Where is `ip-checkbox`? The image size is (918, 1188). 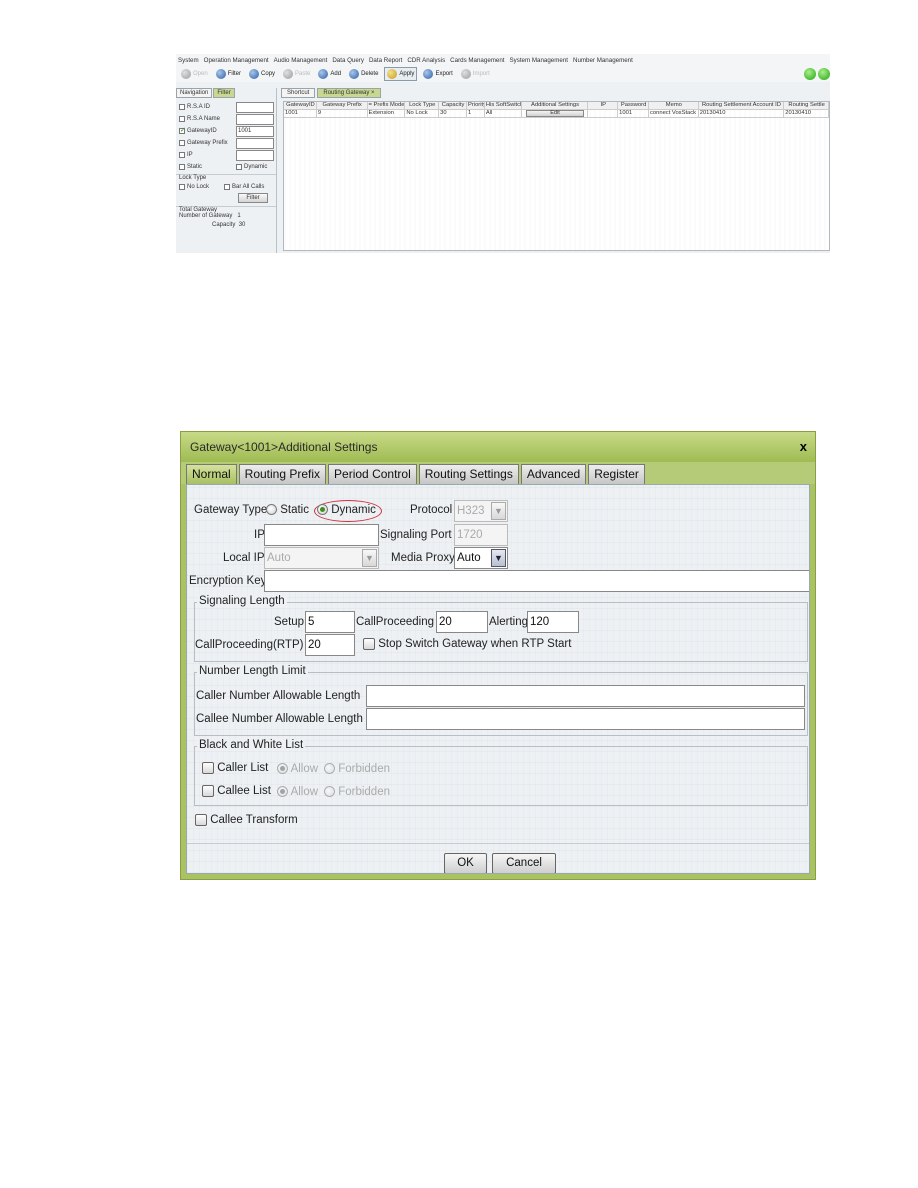
ip-checkbox is located at coordinates (182, 155).